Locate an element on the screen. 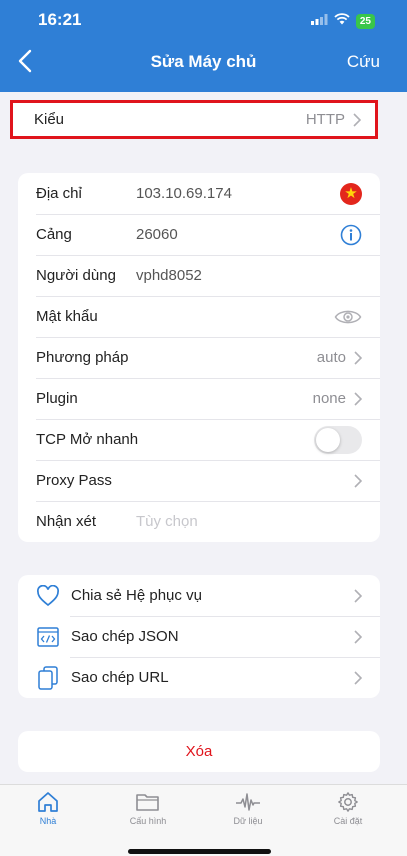 The width and height of the screenshot is (407, 856). tab-settings-label: Cài đặt is located at coordinates (348, 821).